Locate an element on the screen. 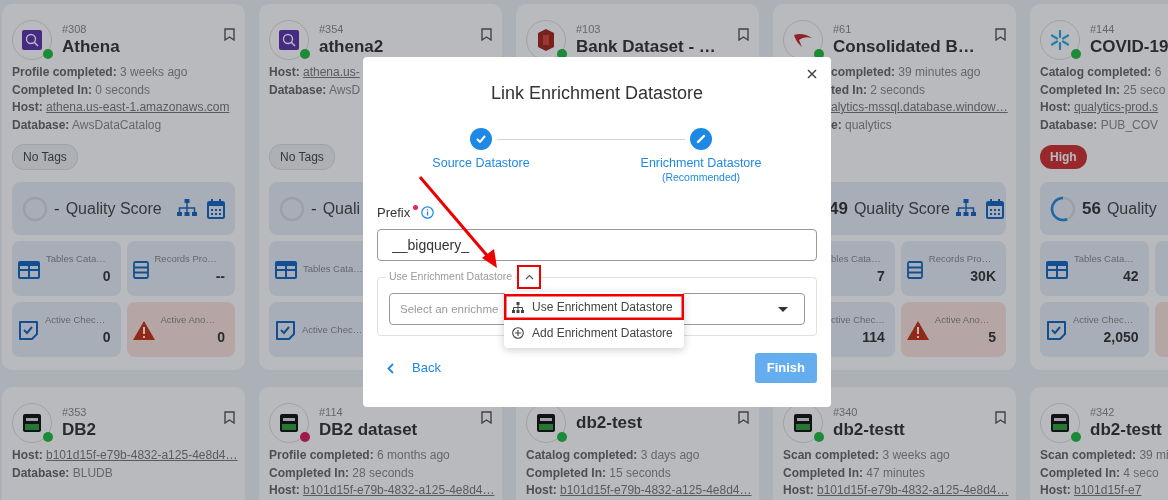 This screenshot has width=1168, height=500. add-circle-icon is located at coordinates (518, 333).